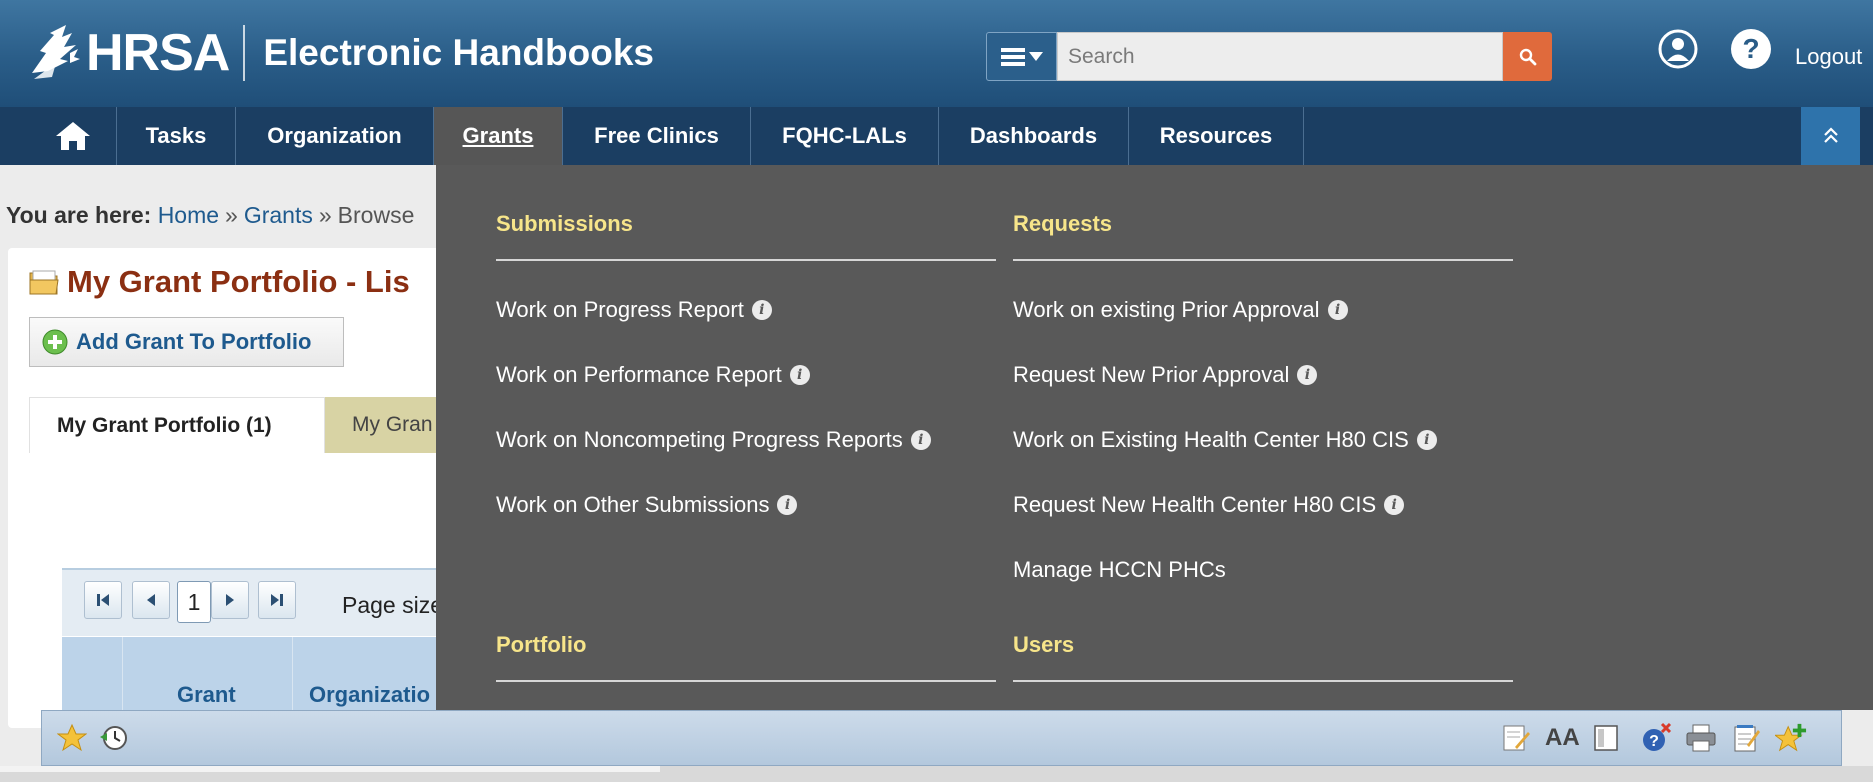  Describe the element at coordinates (72, 738) in the screenshot. I see `favorites-star-icon` at that location.